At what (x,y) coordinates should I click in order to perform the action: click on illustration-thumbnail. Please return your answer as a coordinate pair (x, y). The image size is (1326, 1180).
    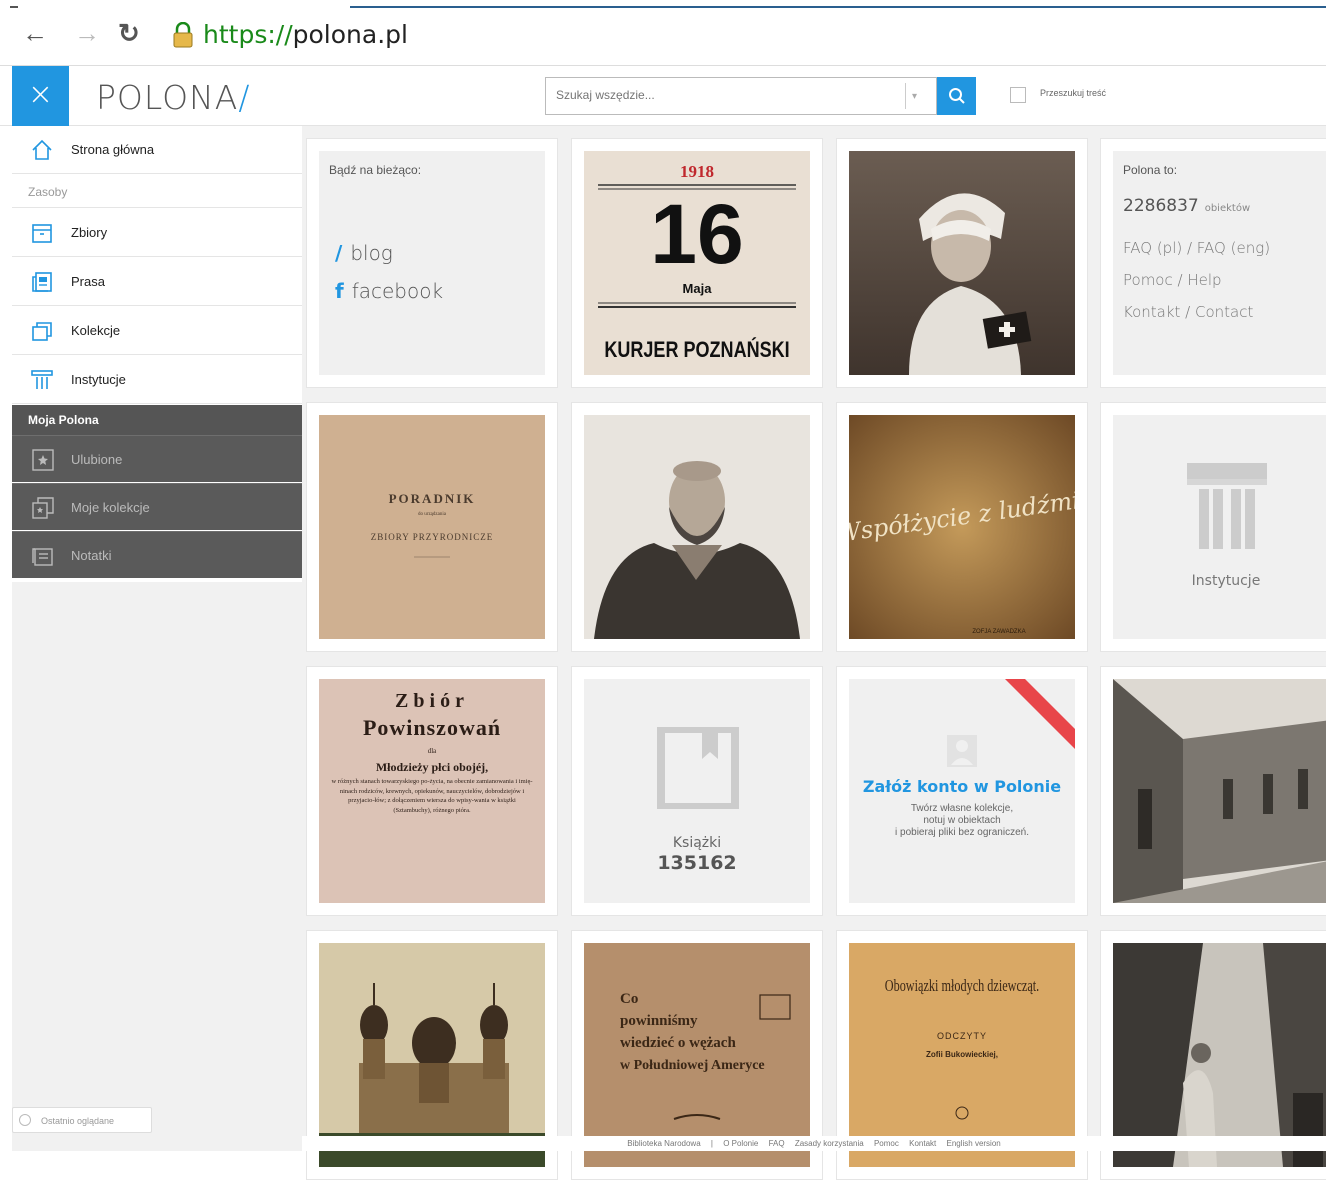
    Looking at the image, I should click on (1219, 1055).